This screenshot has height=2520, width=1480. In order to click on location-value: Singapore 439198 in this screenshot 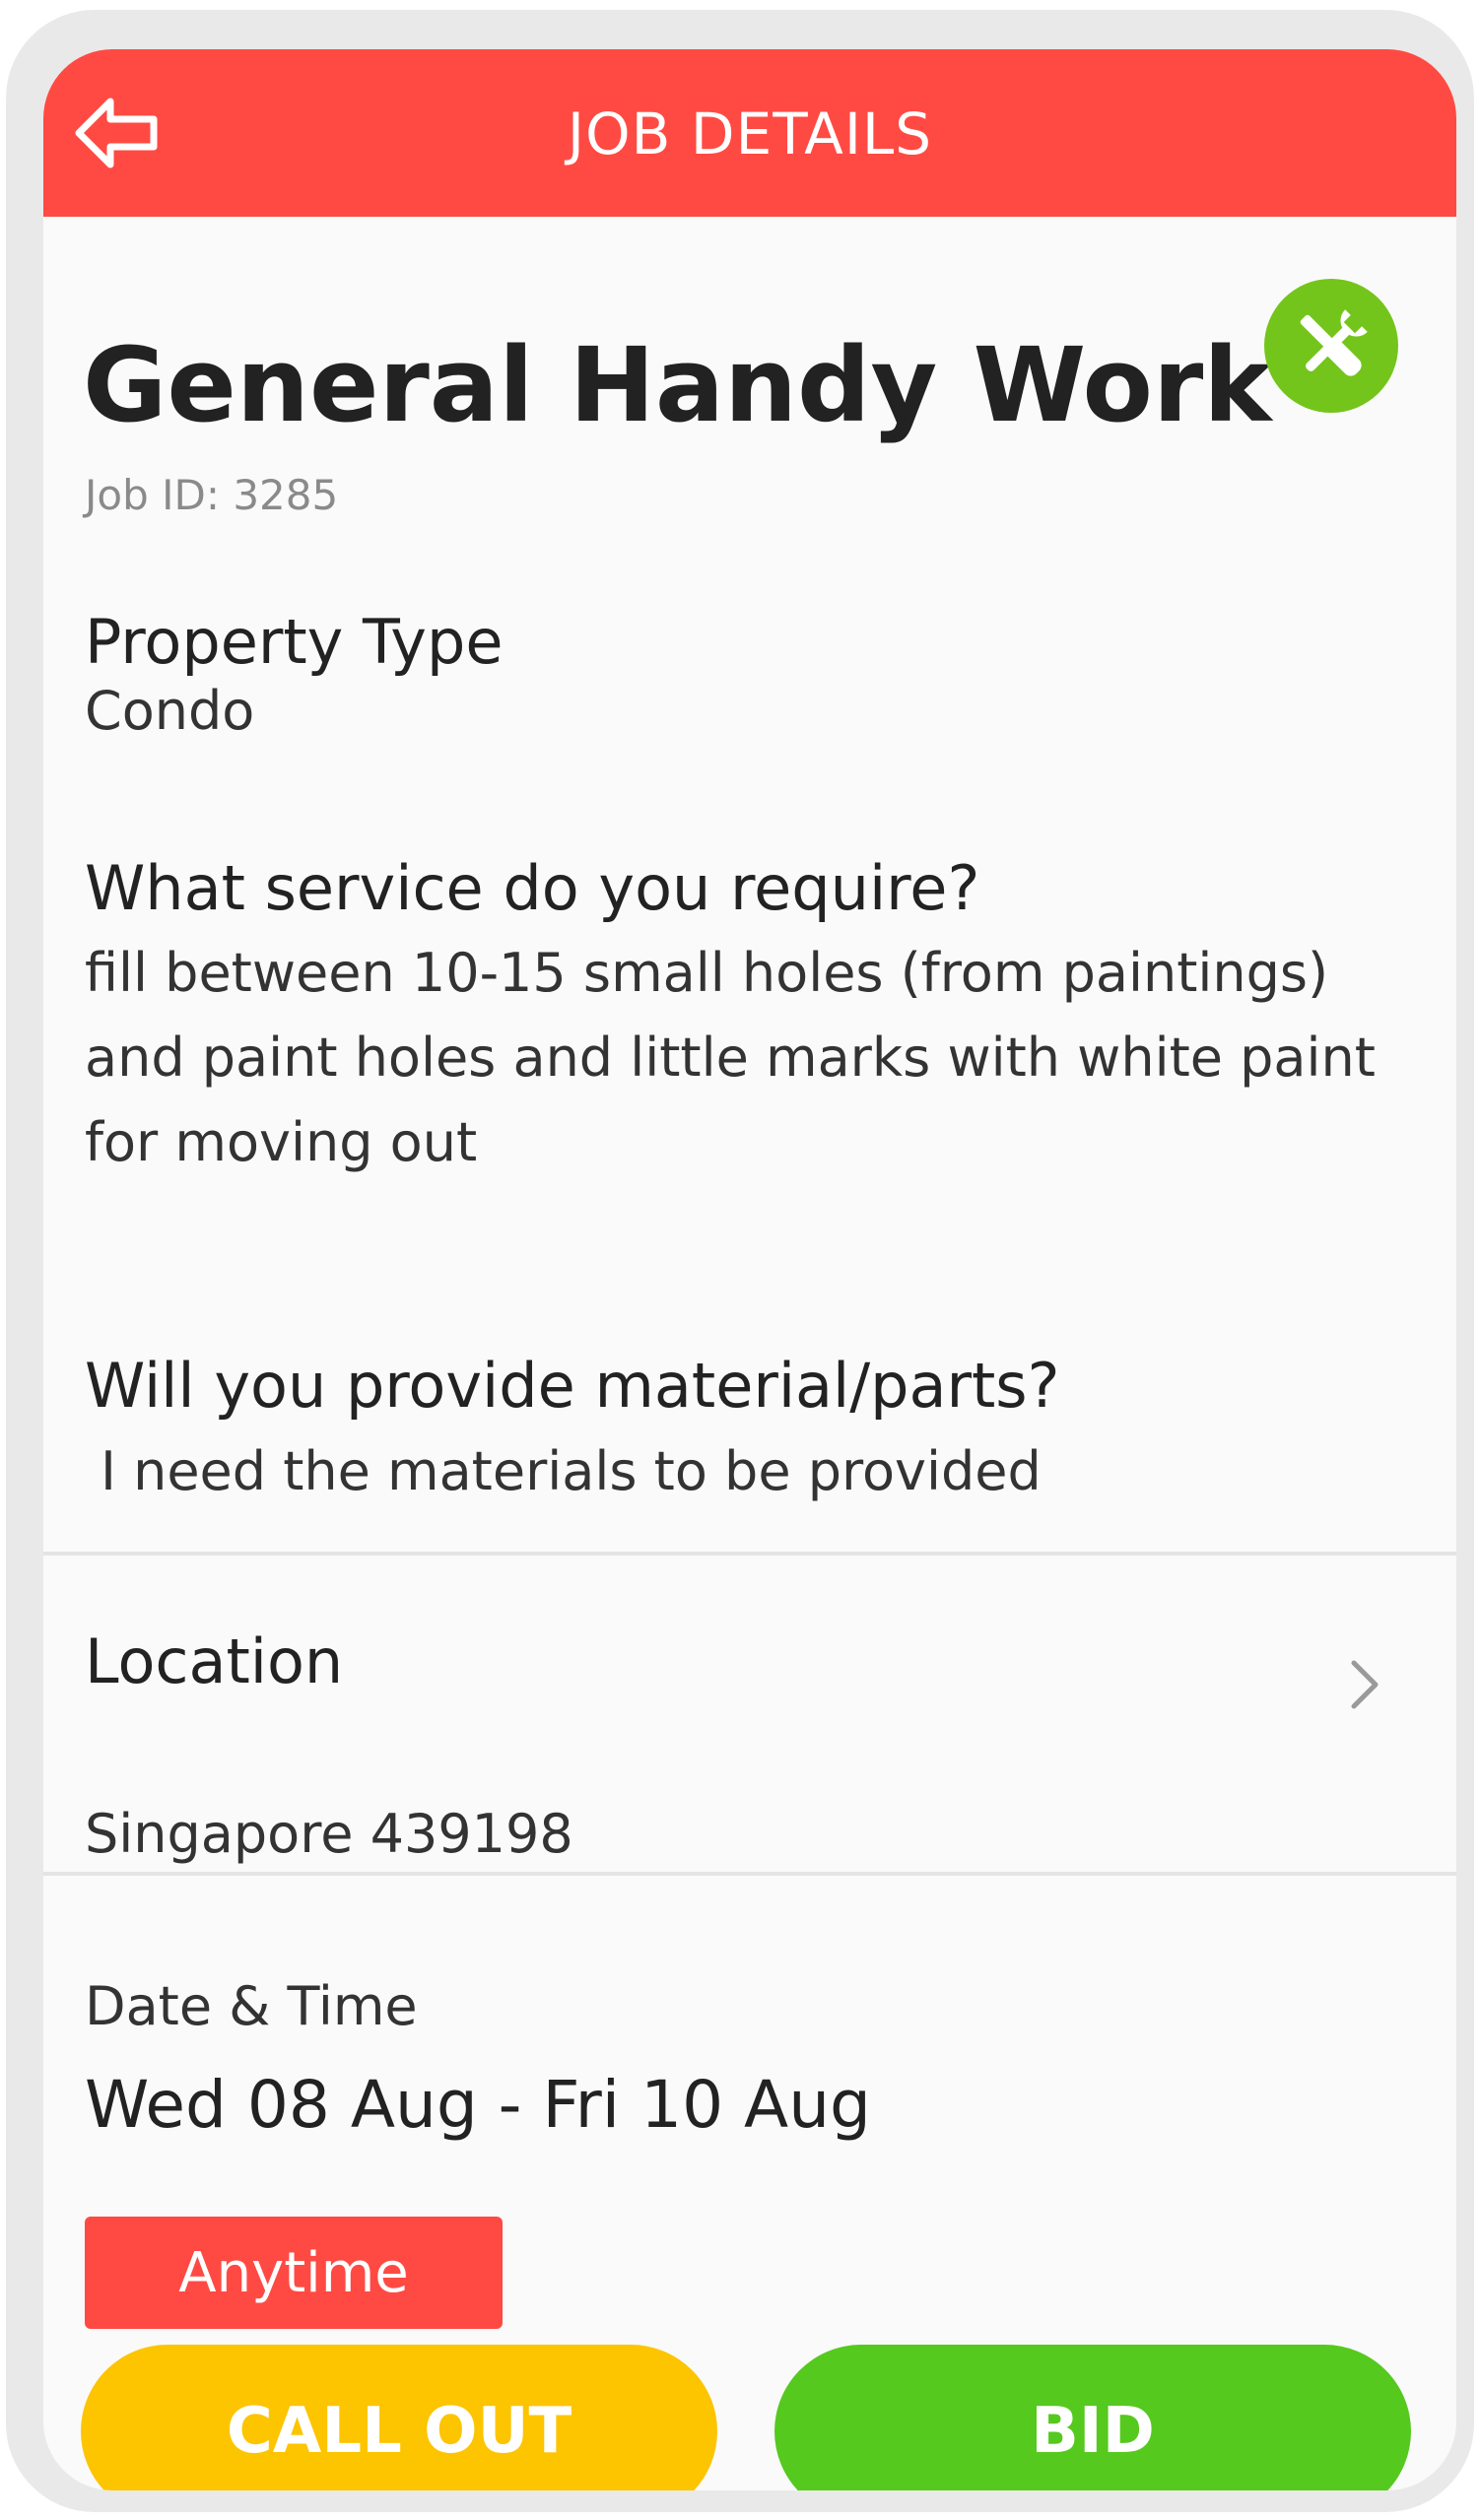, I will do `click(329, 1834)`.